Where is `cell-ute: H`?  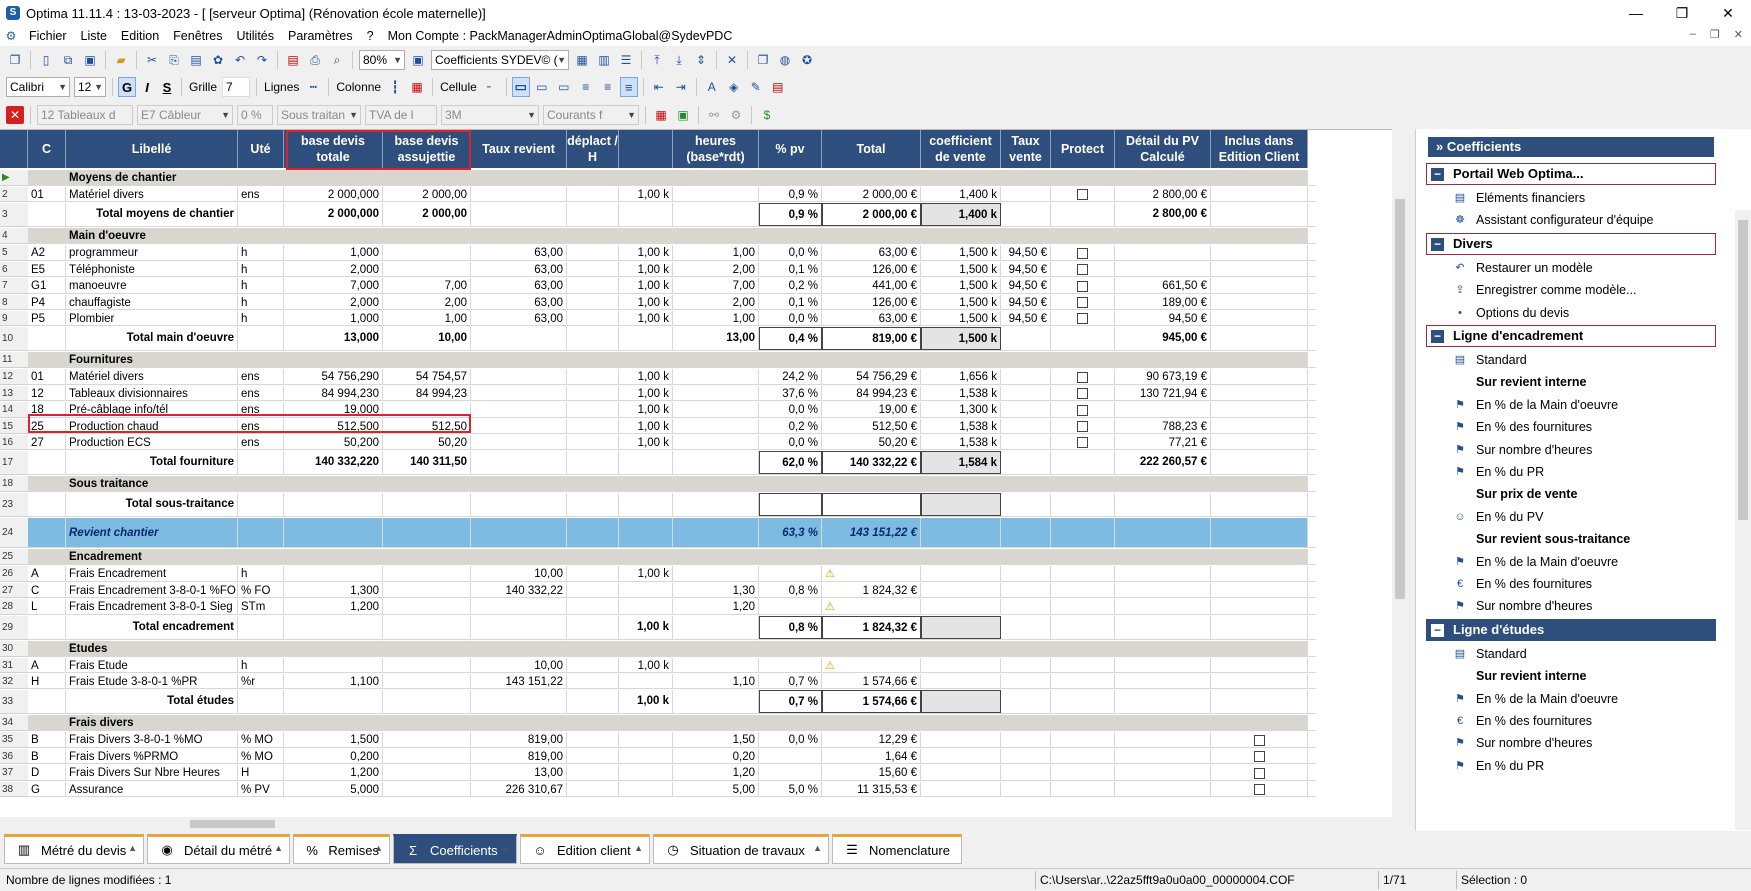
cell-ute: H is located at coordinates (261, 772).